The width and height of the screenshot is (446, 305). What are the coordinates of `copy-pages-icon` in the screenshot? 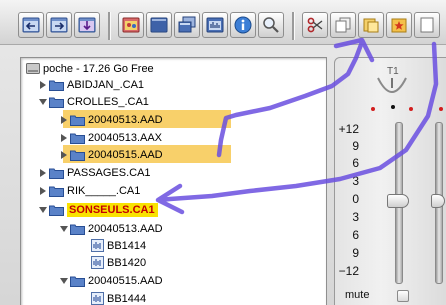 It's located at (343, 25).